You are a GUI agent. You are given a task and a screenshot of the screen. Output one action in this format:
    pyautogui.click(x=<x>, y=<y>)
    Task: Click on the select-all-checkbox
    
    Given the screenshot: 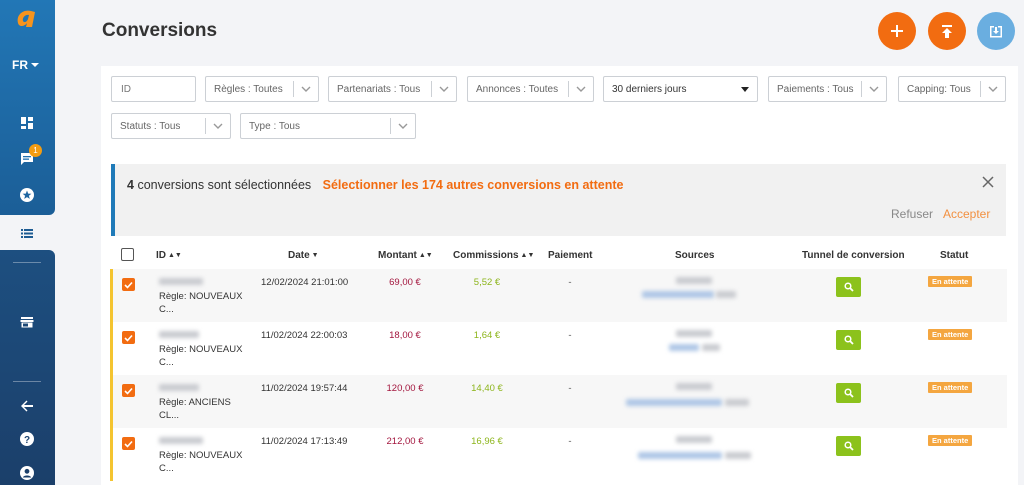 What is the action you would take?
    pyautogui.click(x=127, y=254)
    